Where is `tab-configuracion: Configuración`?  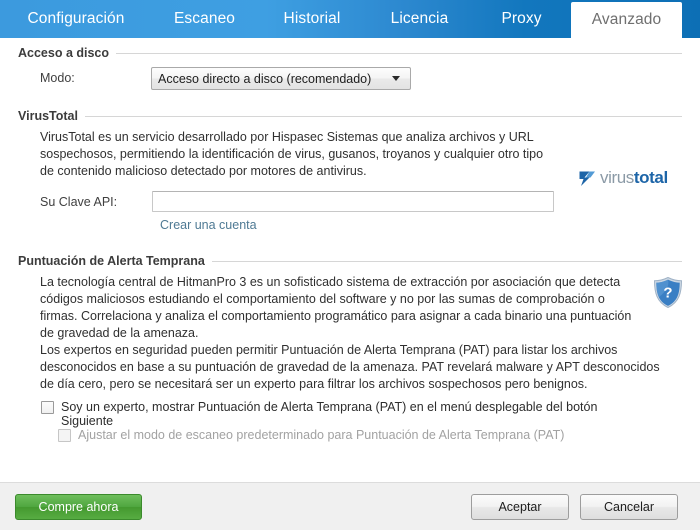 tab-configuracion: Configuración is located at coordinates (76, 19).